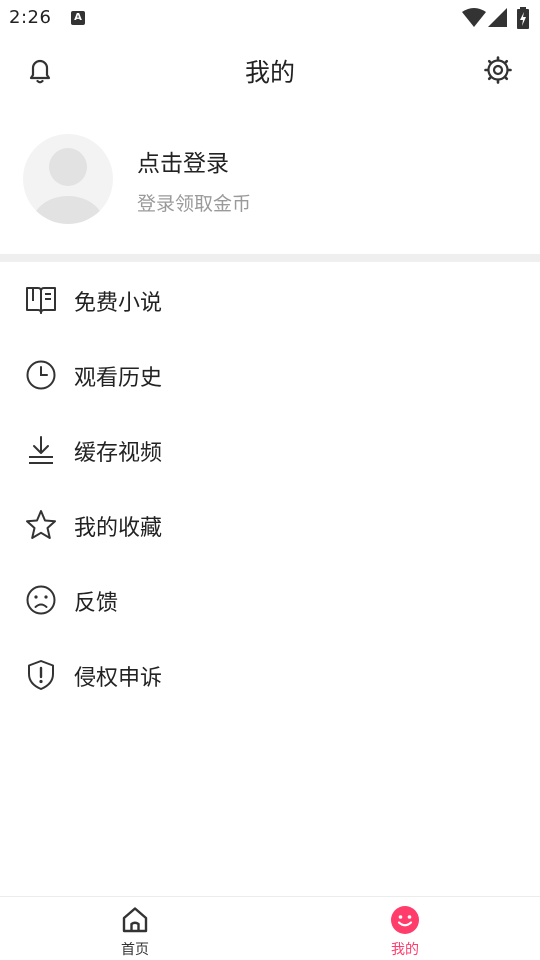 This screenshot has width=540, height=960. Describe the element at coordinates (270, 524) in the screenshot. I see `menu-item-favorites: 我的收藏` at that location.